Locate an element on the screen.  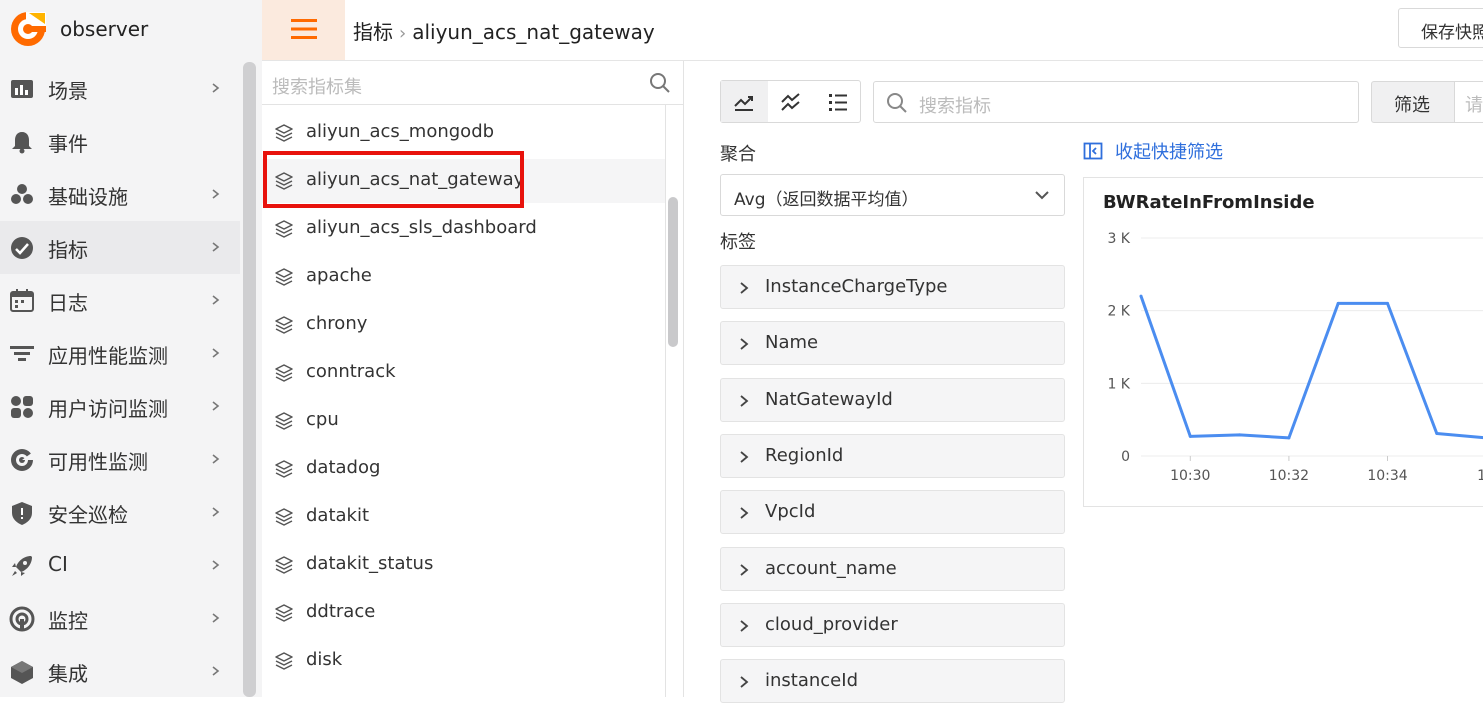
metric-set-item: aliyun_acs_sls_dashboard is located at coordinates (463, 229).